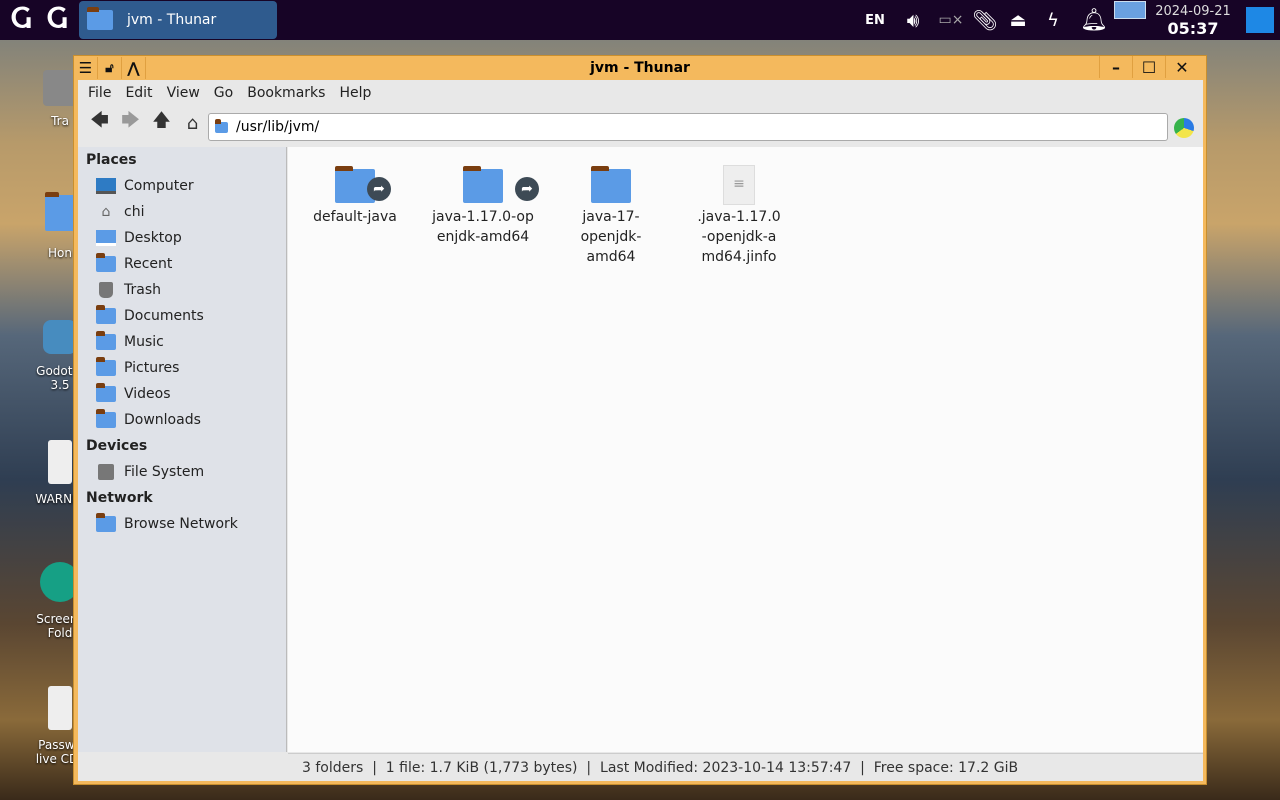  What do you see at coordinates (985, 20) in the screenshot?
I see `paperclip-icon: 📎︎` at bounding box center [985, 20].